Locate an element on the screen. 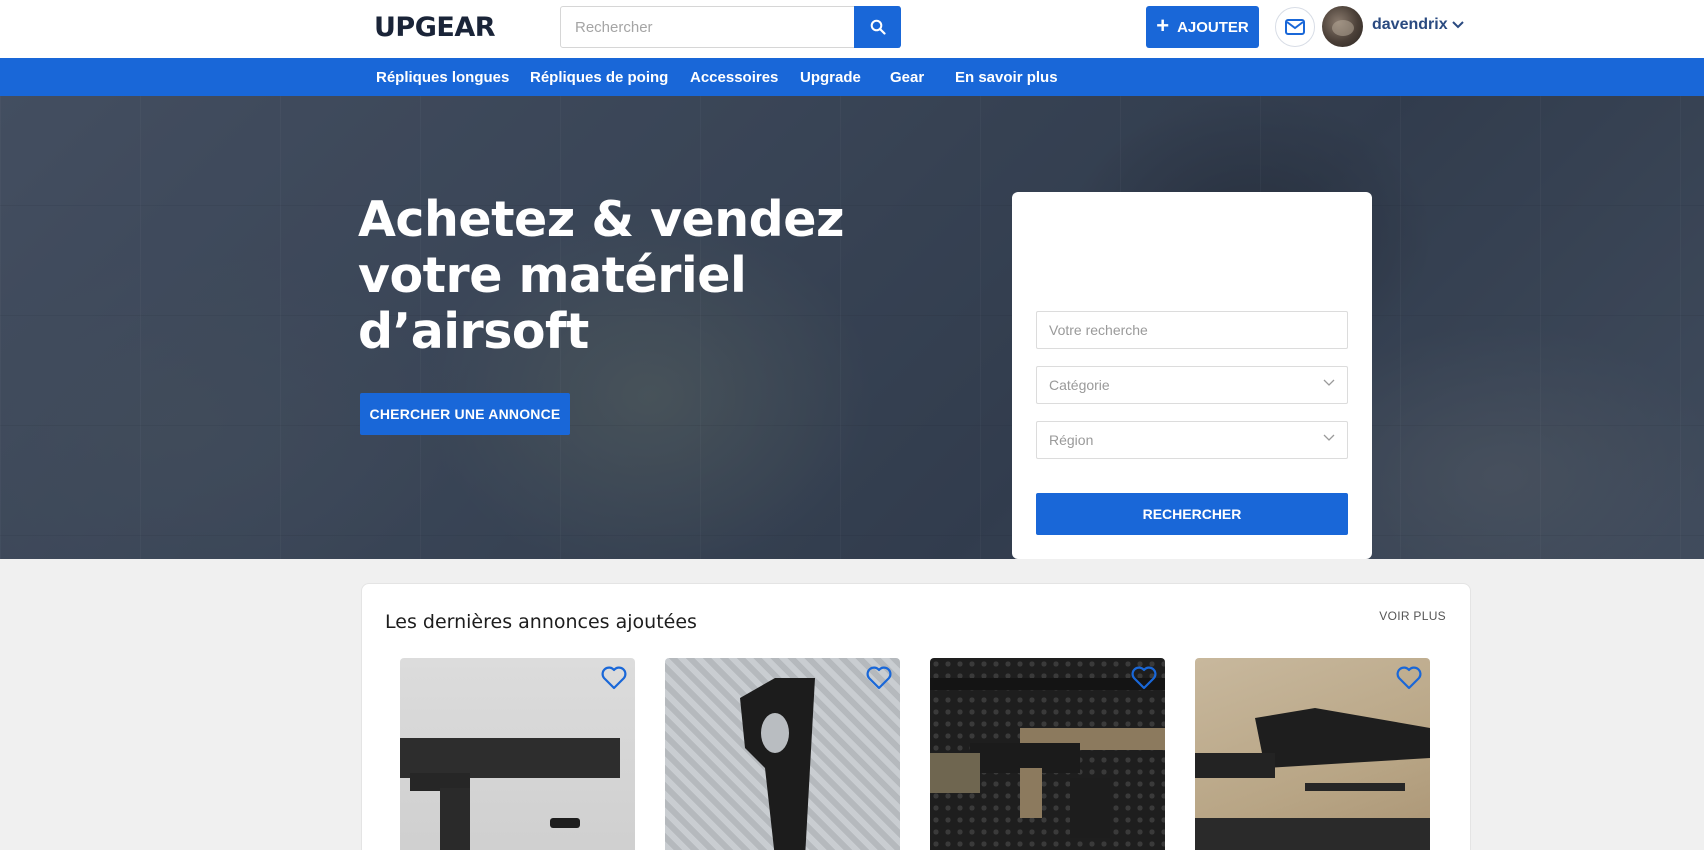 This screenshot has width=1704, height=850. upgear-logo: UPGEAR is located at coordinates (435, 27).